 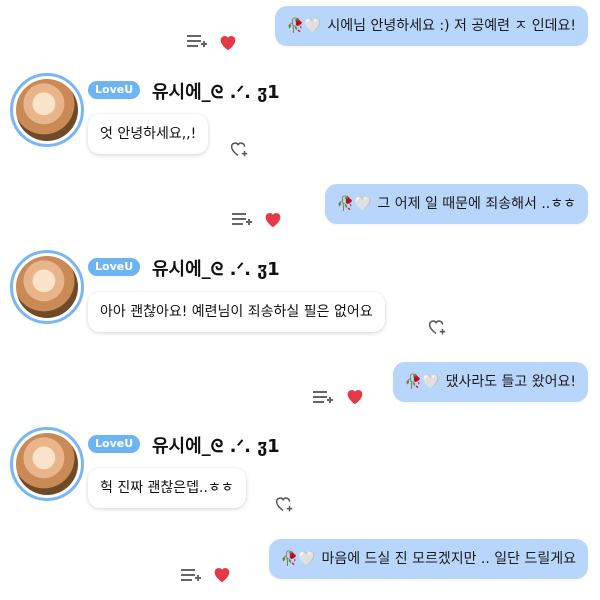 What do you see at coordinates (510, 382) in the screenshot?
I see `message-text: 댔사라도 들고 왔어요!` at bounding box center [510, 382].